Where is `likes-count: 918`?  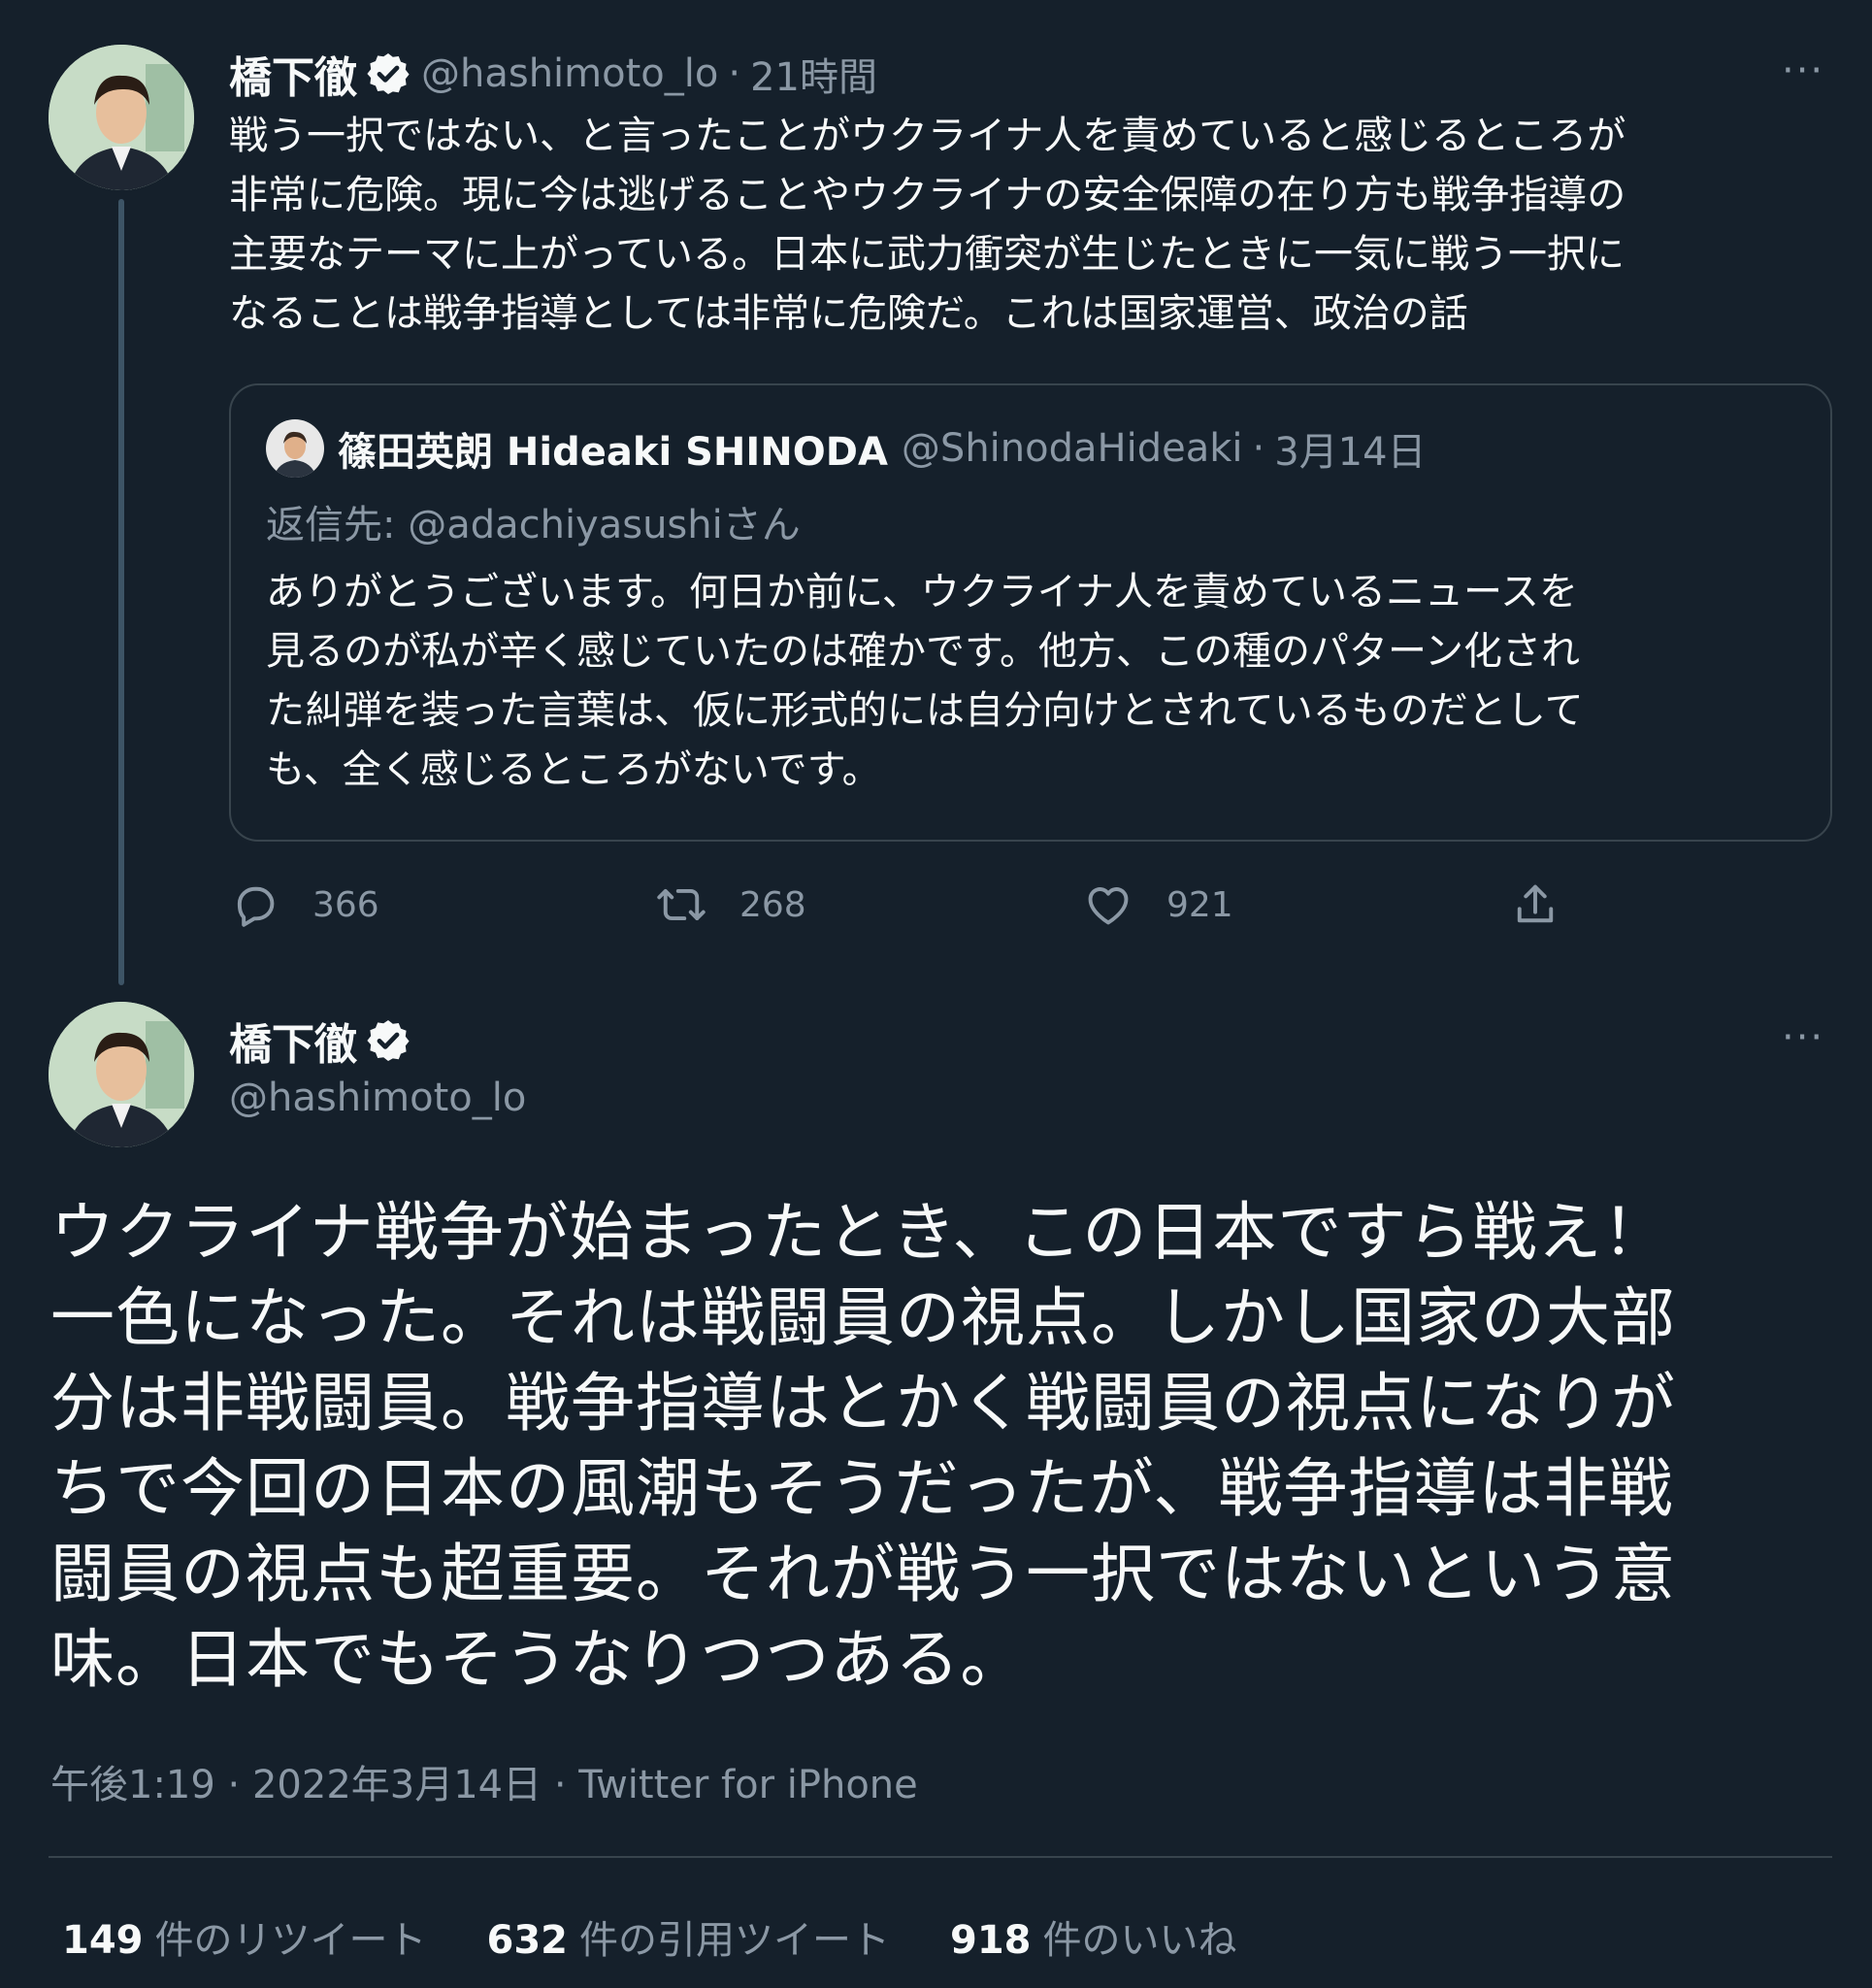 likes-count: 918 is located at coordinates (991, 1941).